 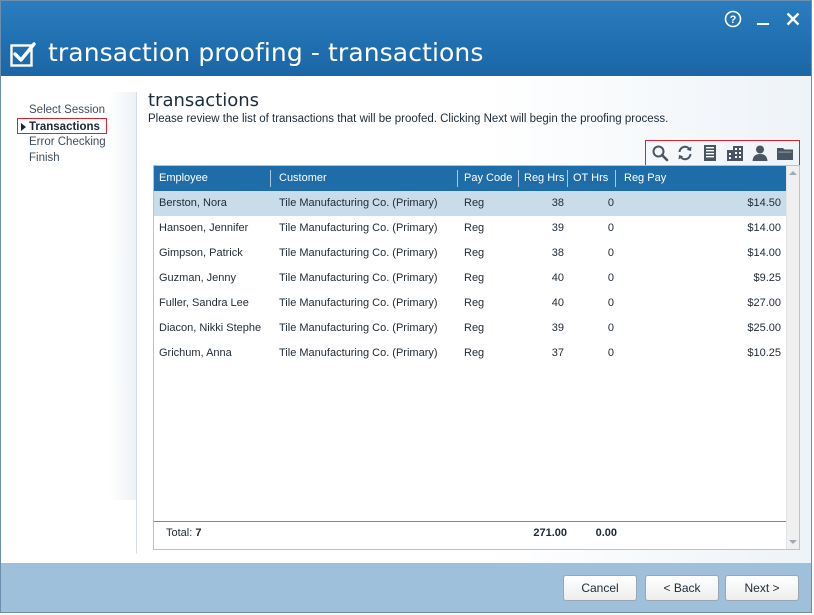 What do you see at coordinates (183, 178) in the screenshot?
I see `column-header-employee: Employee` at bounding box center [183, 178].